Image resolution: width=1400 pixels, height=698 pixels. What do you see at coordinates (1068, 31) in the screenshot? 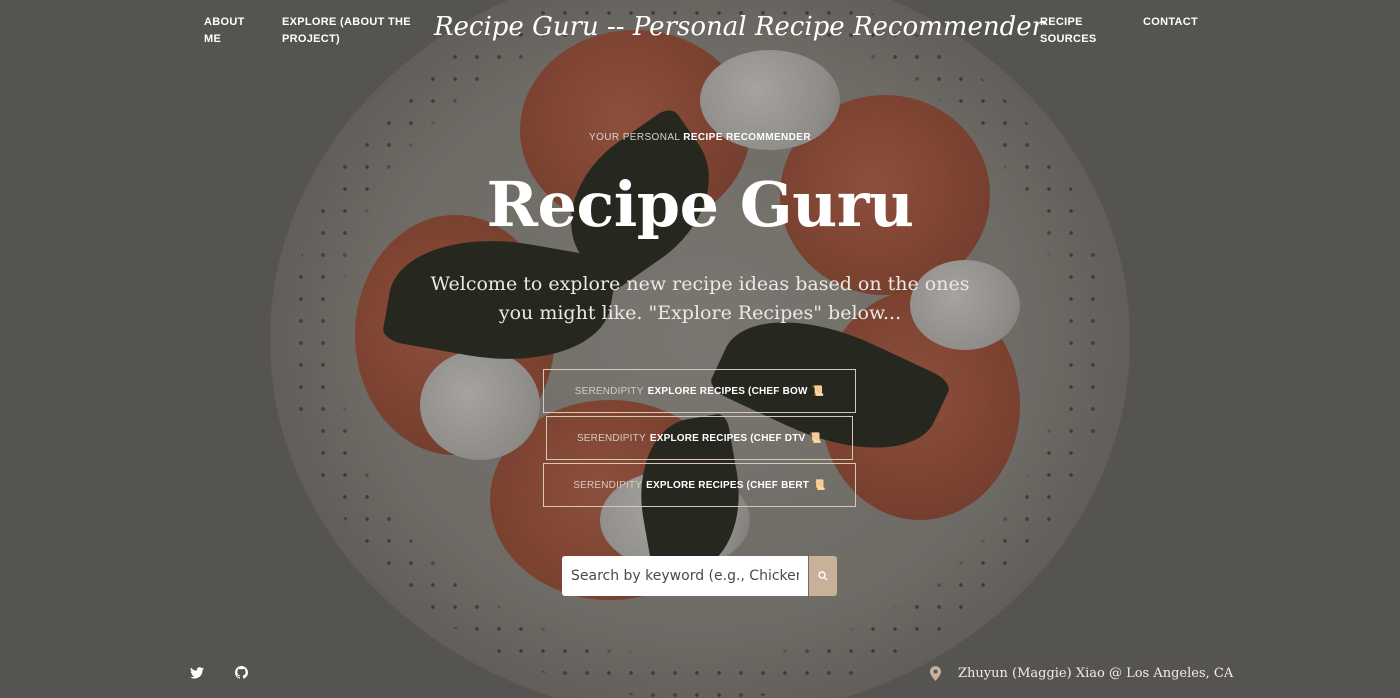
I see `nav-recipe-sources: RECIPE SOURCES` at bounding box center [1068, 31].